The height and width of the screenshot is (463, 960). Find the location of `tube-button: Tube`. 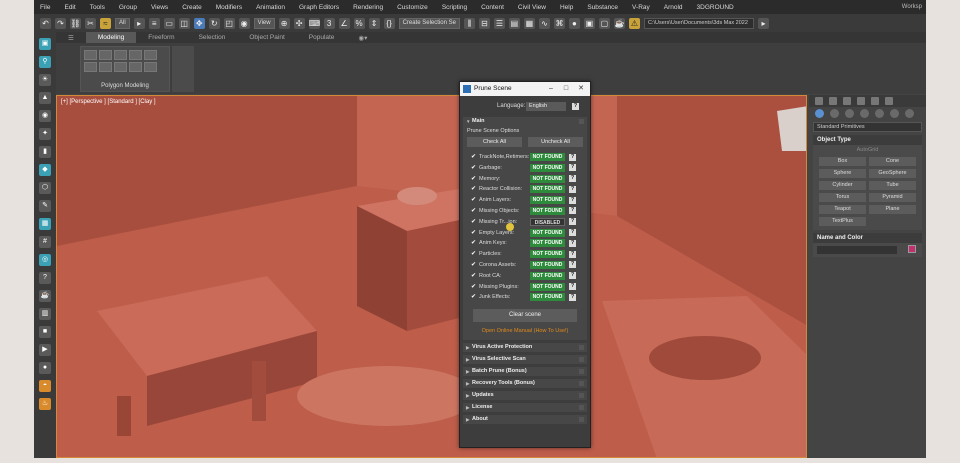

tube-button: Tube is located at coordinates (892, 185).